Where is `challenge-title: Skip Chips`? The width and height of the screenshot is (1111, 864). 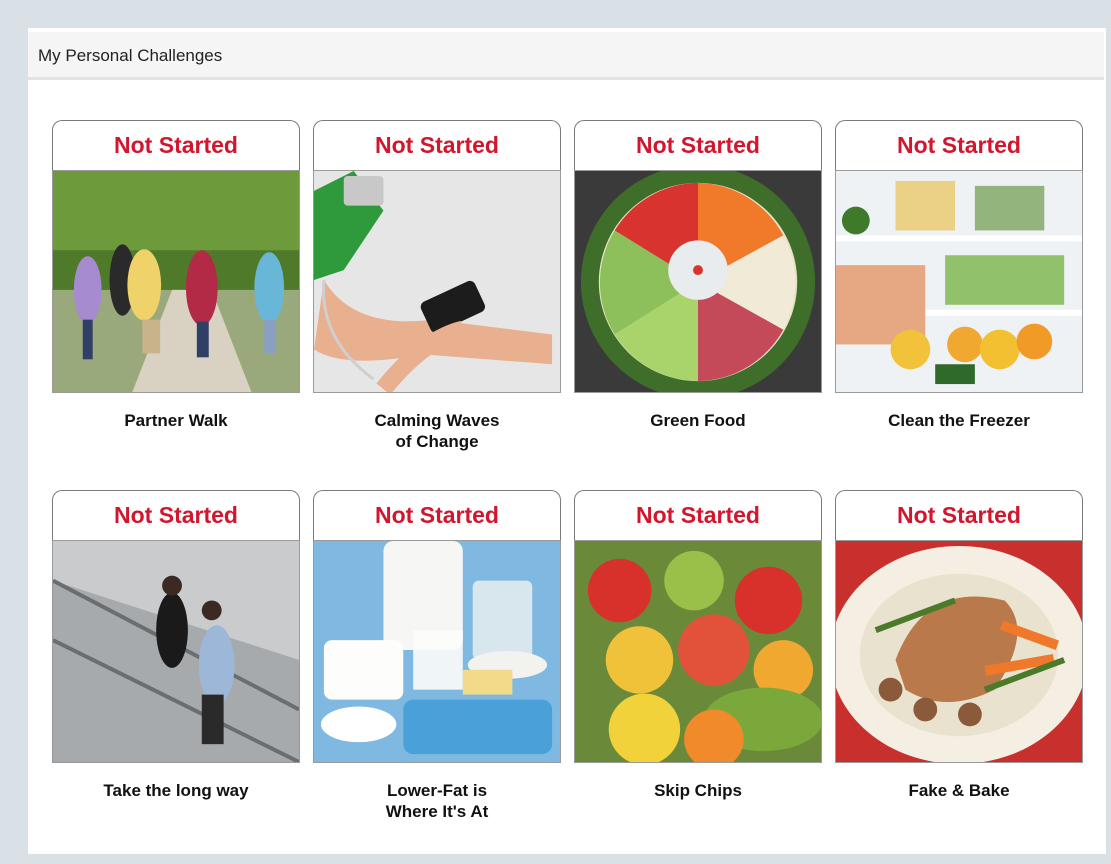
challenge-title: Skip Chips is located at coordinates (698, 790).